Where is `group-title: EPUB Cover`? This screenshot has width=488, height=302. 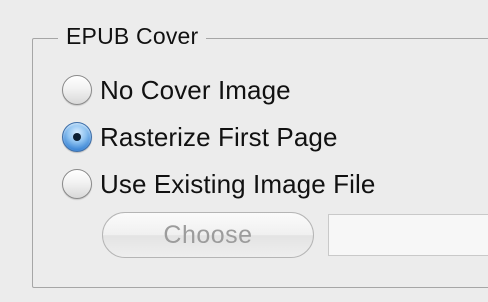
group-title: EPUB Cover is located at coordinates (132, 36).